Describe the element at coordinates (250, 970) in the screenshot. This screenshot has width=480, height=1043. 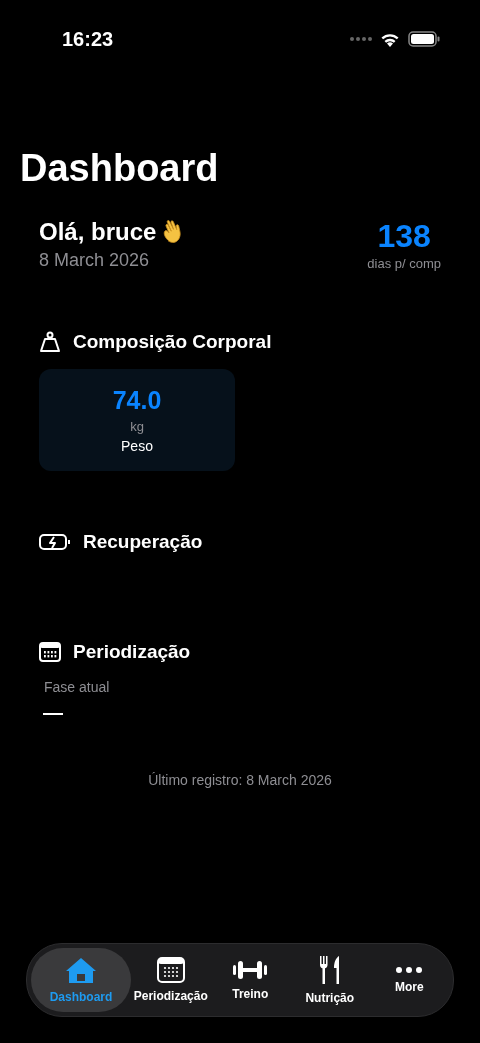
I see `dumbbell-icon` at that location.